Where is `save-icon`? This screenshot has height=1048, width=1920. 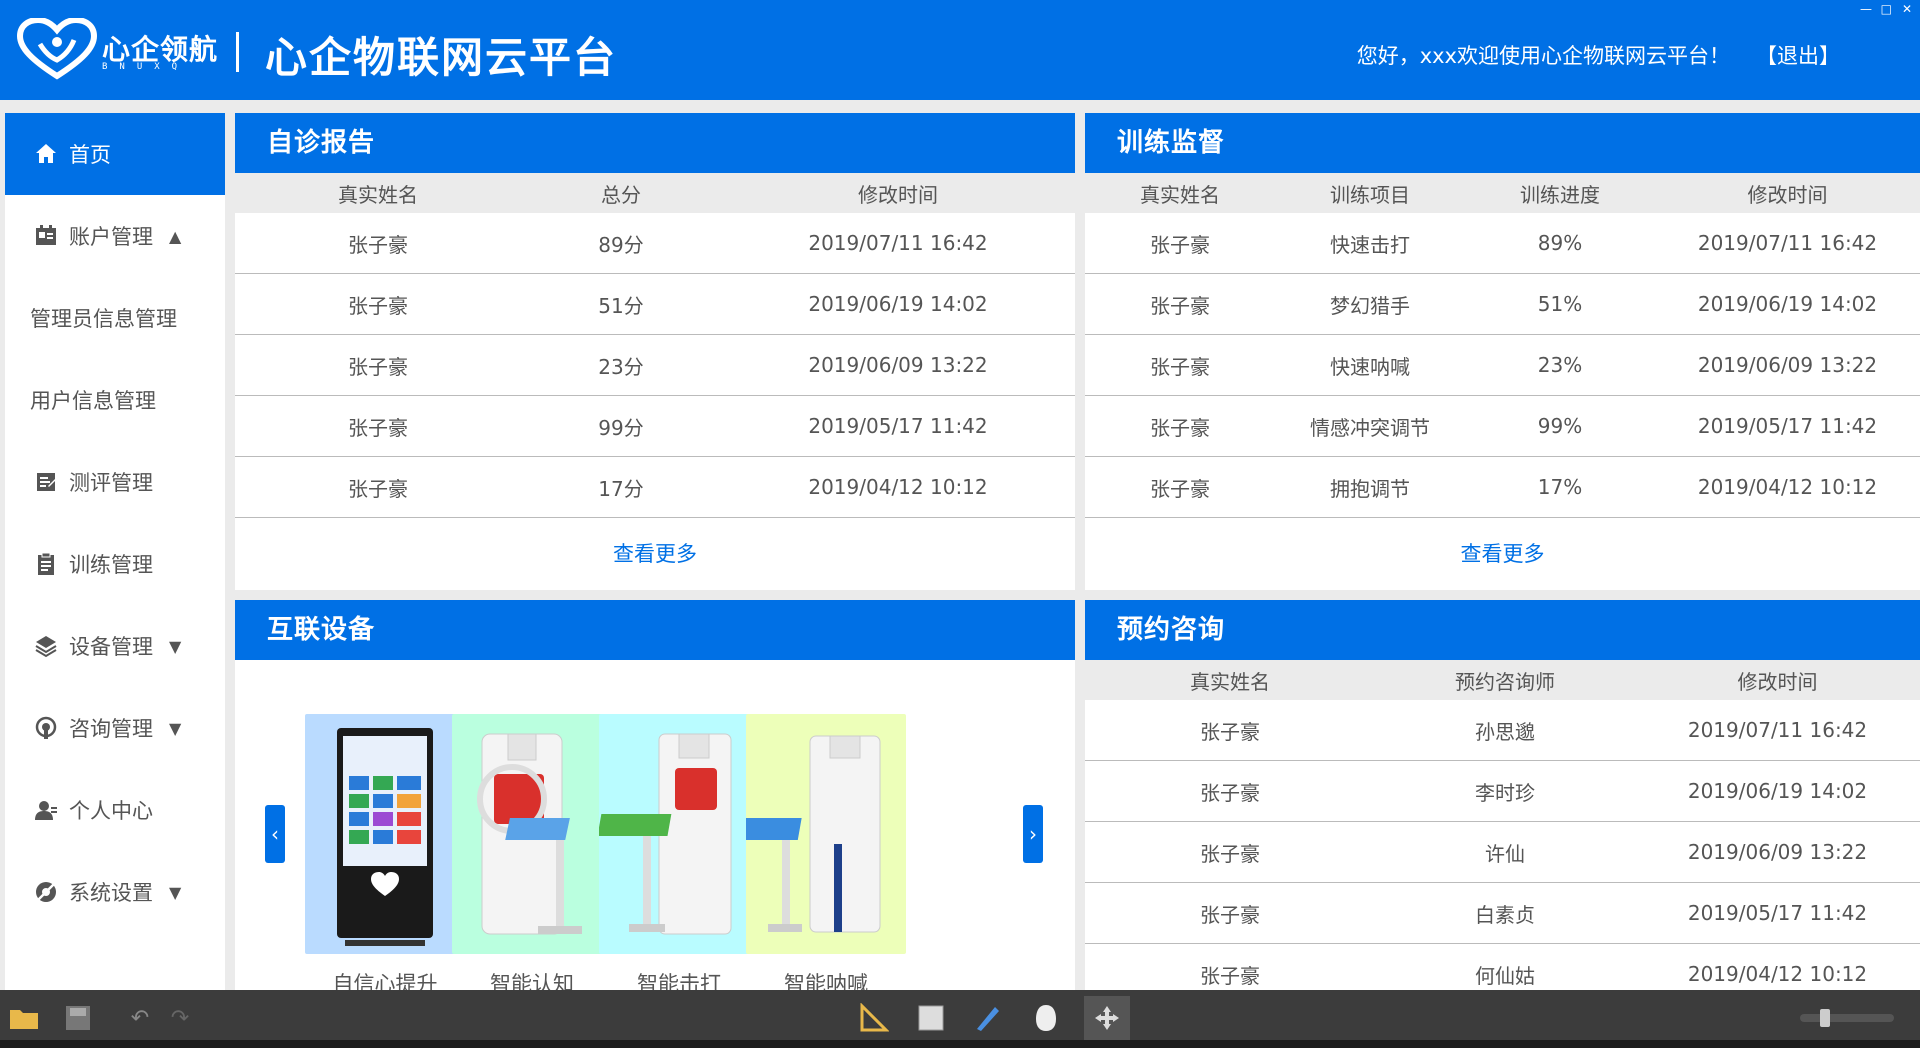 save-icon is located at coordinates (78, 1018).